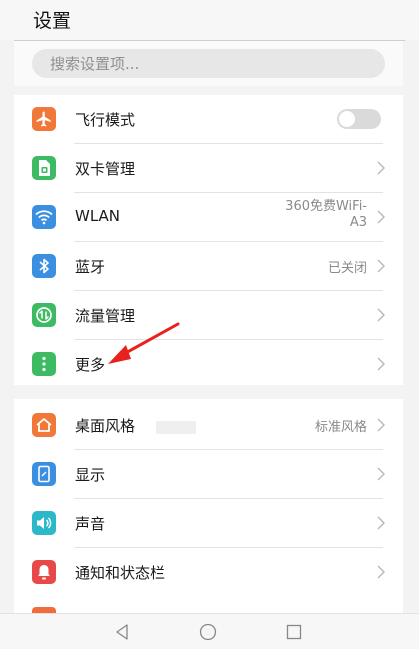 The image size is (419, 649). What do you see at coordinates (359, 119) in the screenshot?
I see `airplane-mode-toggle` at bounding box center [359, 119].